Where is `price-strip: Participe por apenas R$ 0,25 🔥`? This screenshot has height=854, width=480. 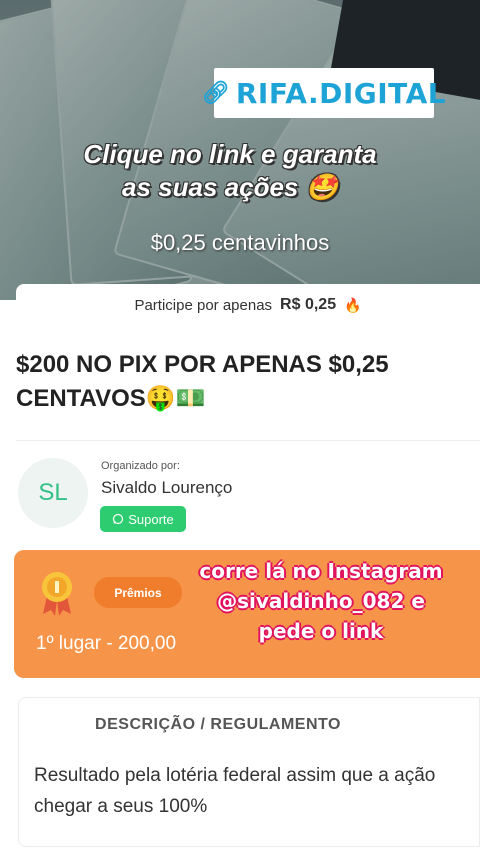
price-strip: Participe por apenas R$ 0,25 🔥 is located at coordinates (248, 305).